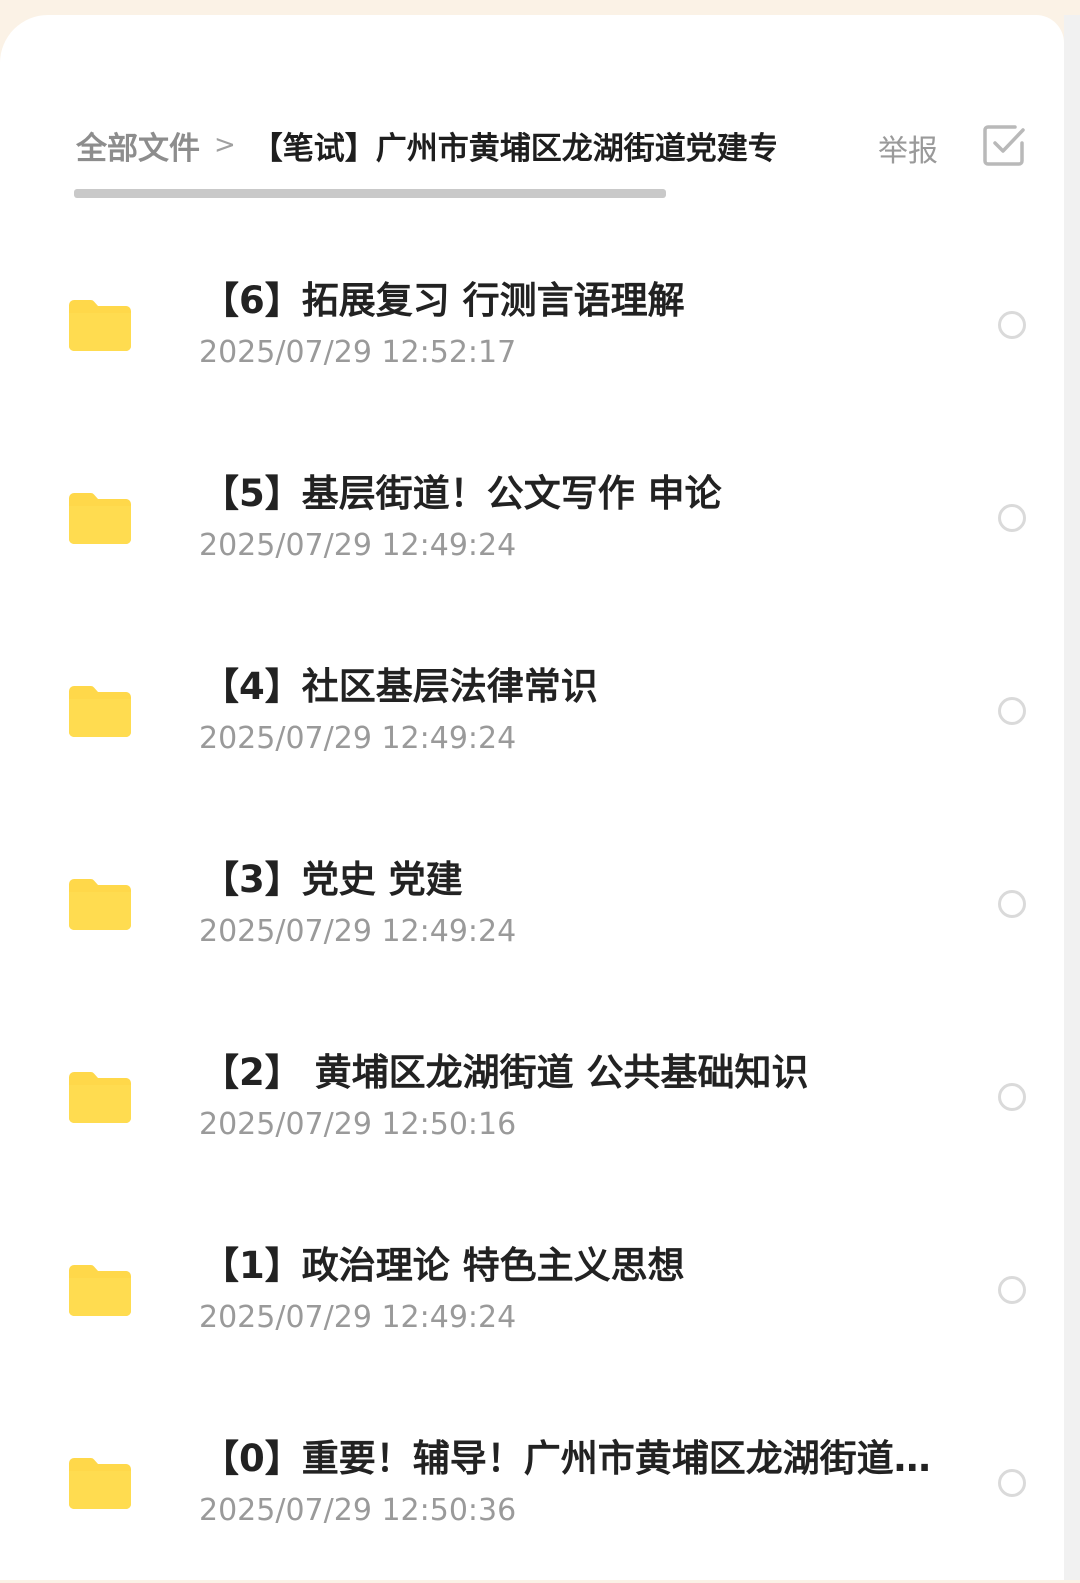 The width and height of the screenshot is (1080, 1583). Describe the element at coordinates (505, 1072) in the screenshot. I see `file-name: 【2】 黄埔区龙湖街道 公共基础知识` at that location.